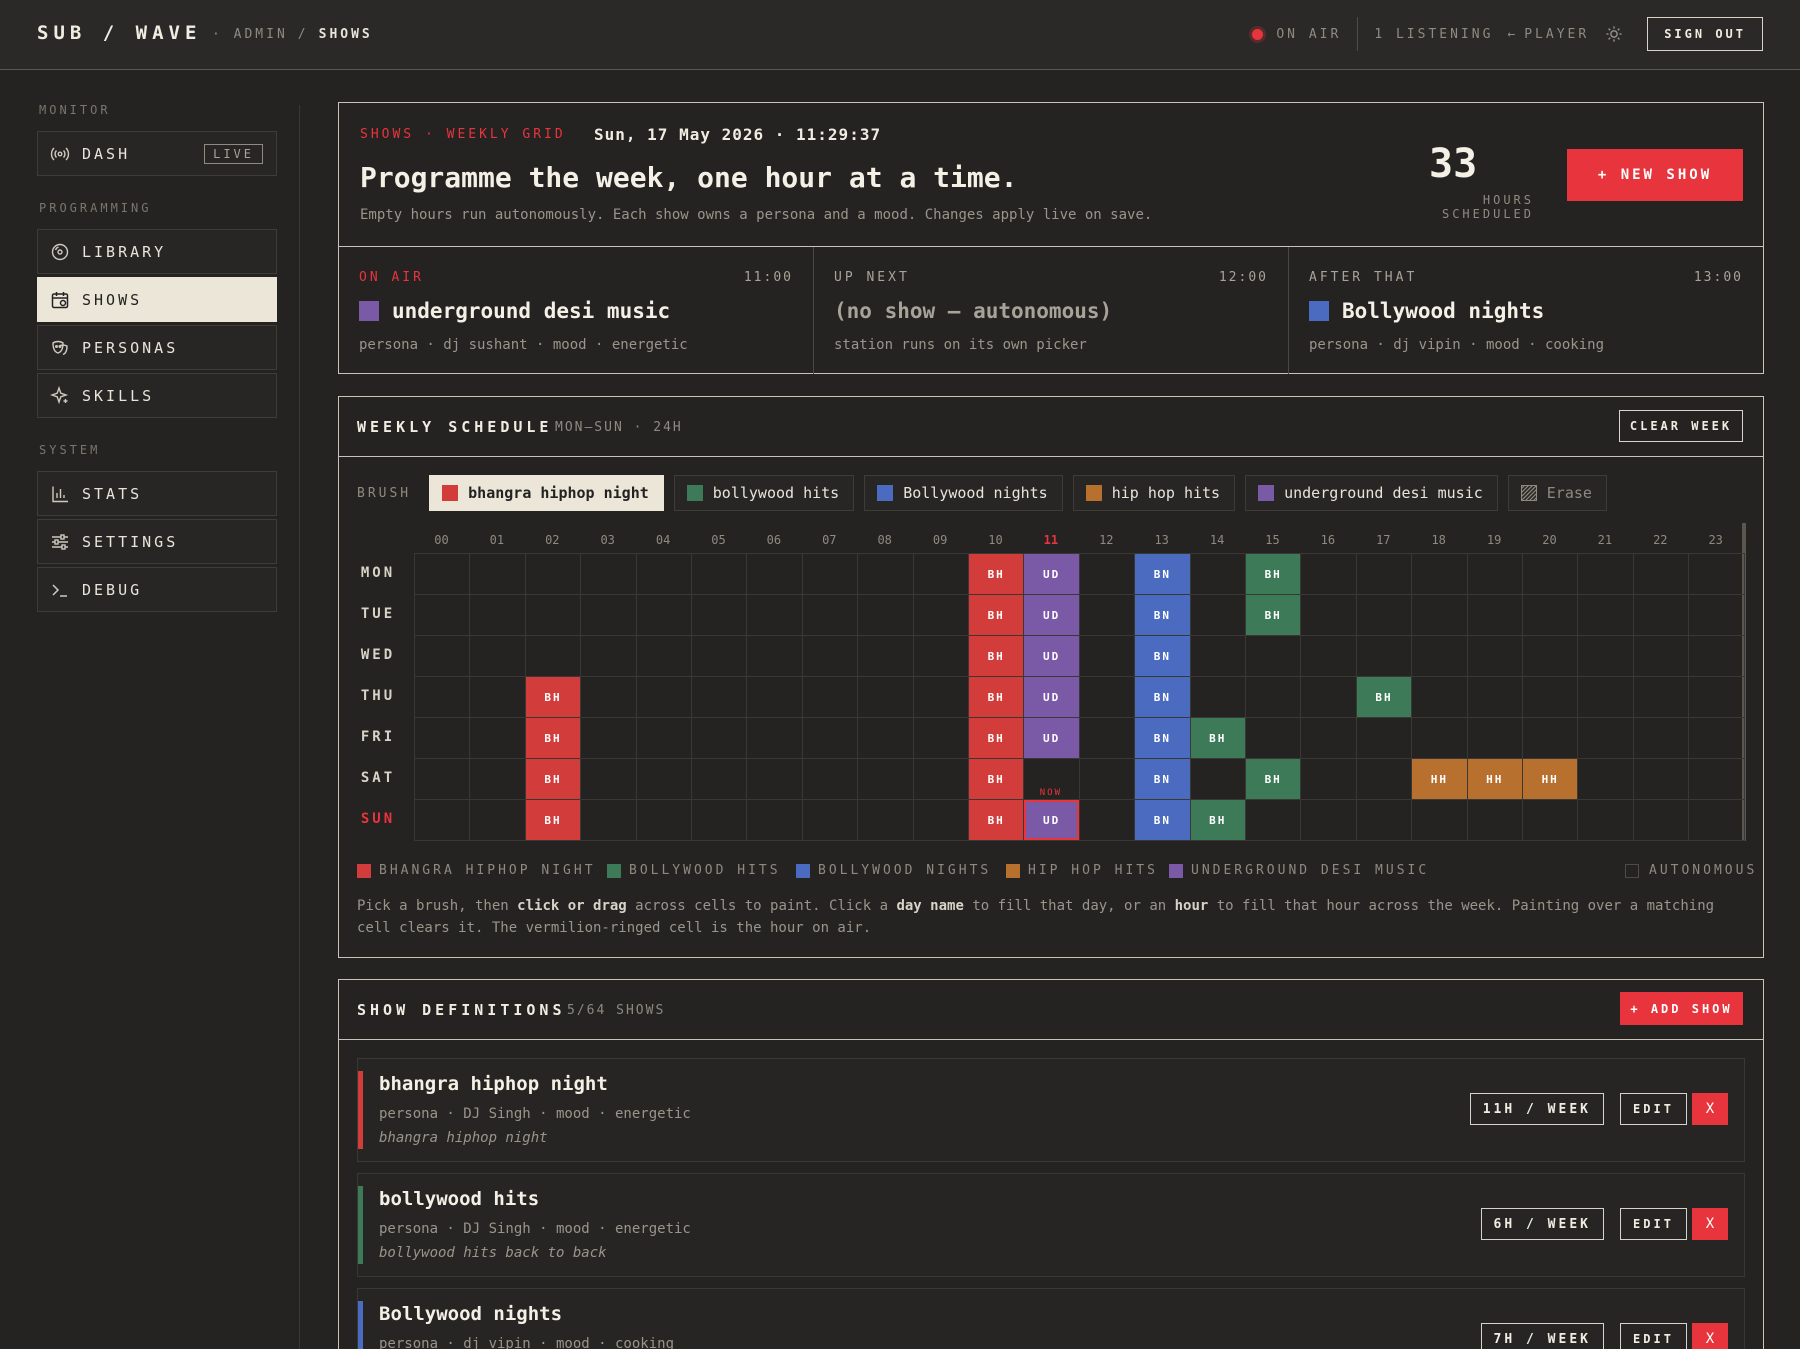 This screenshot has height=1349, width=1800. I want to click on day-header-wed: WED, so click(378, 655).